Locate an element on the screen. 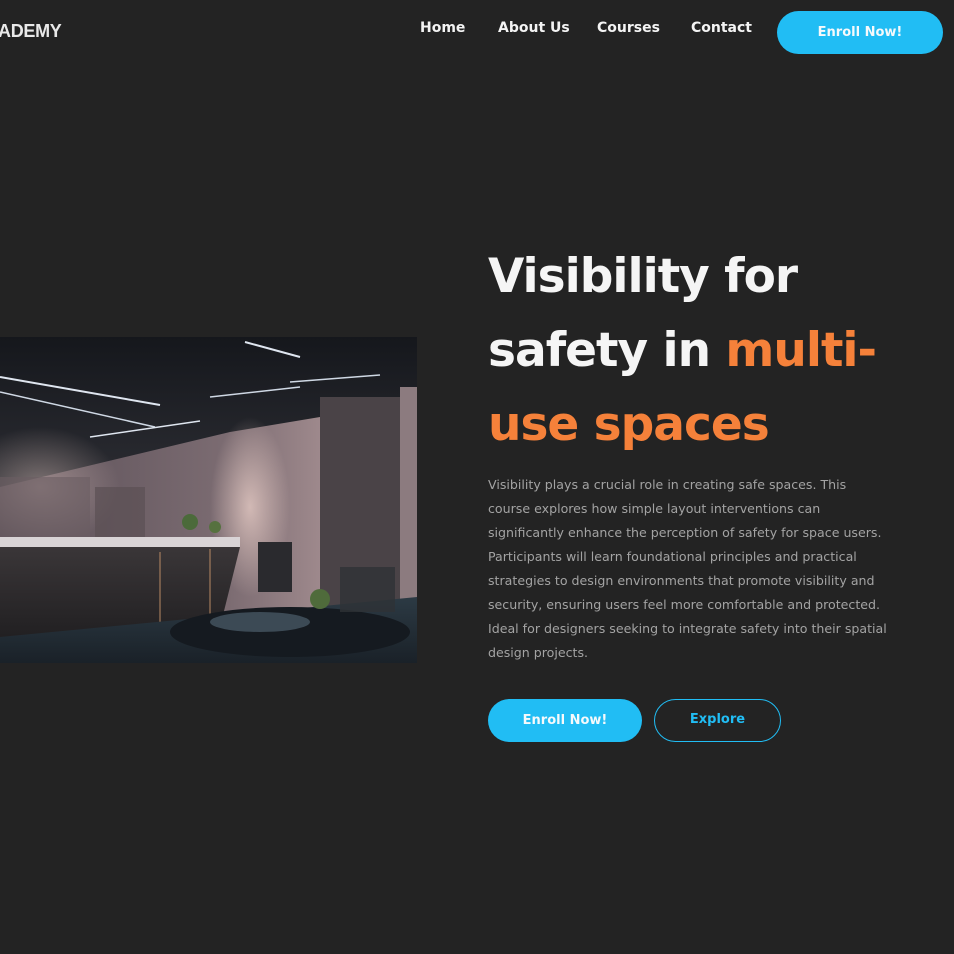  nav-link-about-us: About Us is located at coordinates (534, 28).